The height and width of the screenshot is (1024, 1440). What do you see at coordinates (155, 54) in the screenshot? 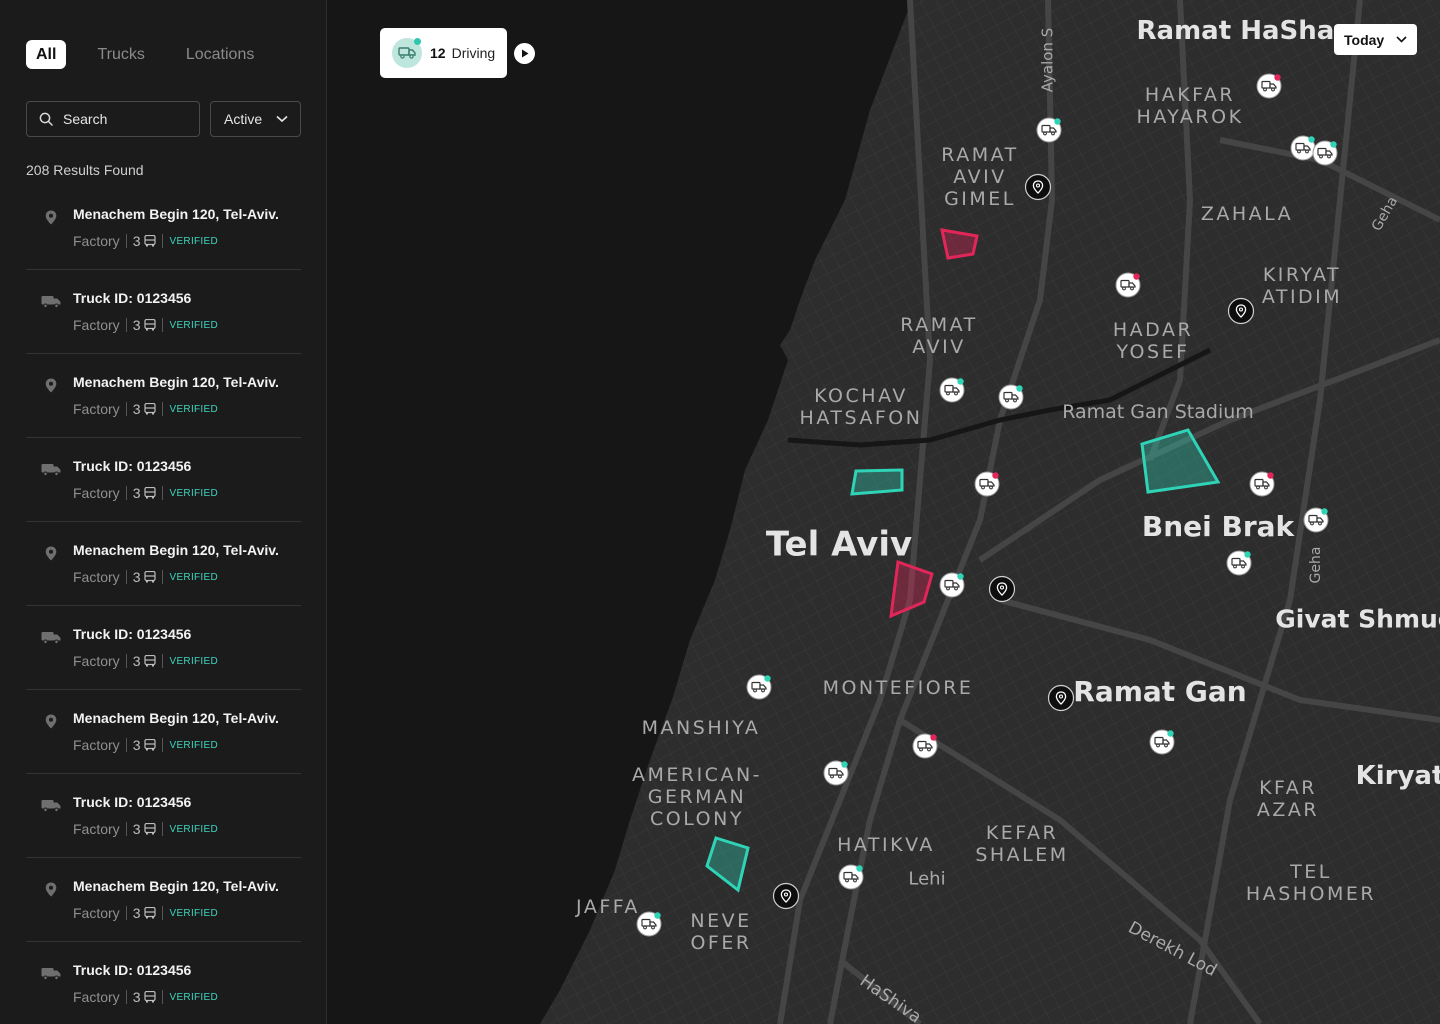
I see `tab-bar: All Trucks Locations` at bounding box center [155, 54].